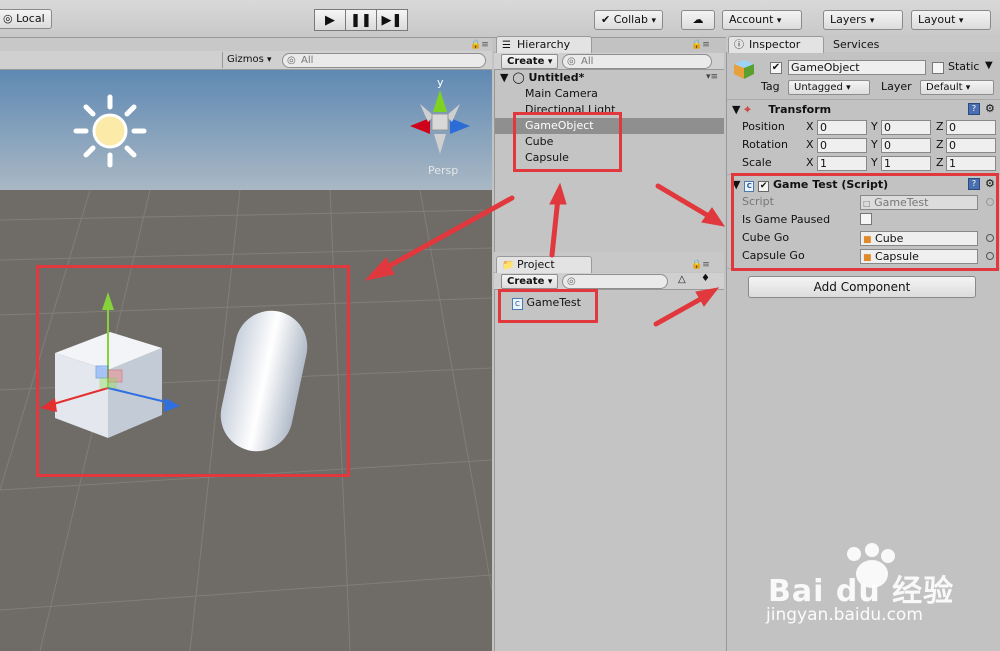  What do you see at coordinates (848, 19) in the screenshot?
I see `layers-label: Layers` at bounding box center [848, 19].